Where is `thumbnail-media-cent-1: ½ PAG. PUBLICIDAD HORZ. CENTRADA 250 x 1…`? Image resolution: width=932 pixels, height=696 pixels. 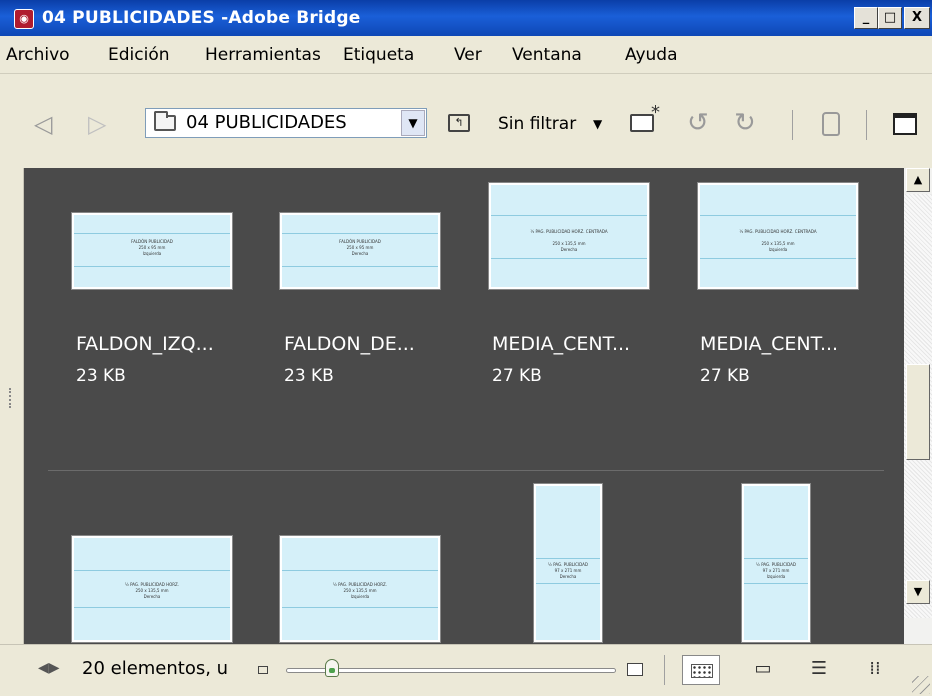 thumbnail-media-cent-1: ½ PAG. PUBLICIDAD HORZ. CENTRADA 250 x 1… is located at coordinates (569, 236).